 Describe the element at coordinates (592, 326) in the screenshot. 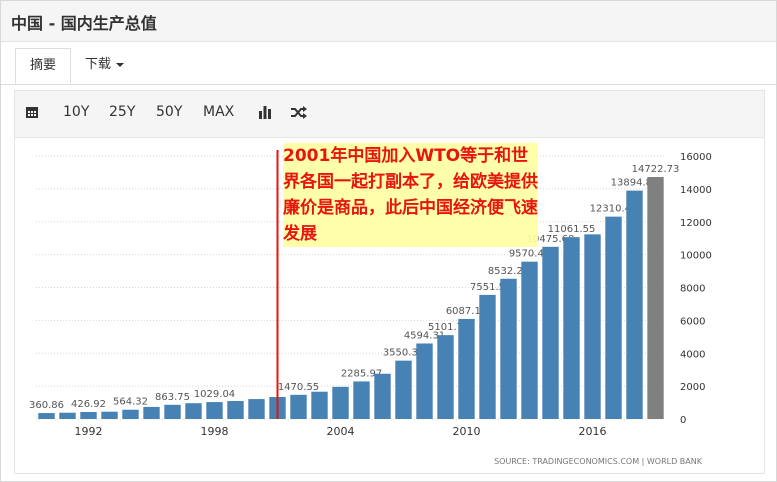

I see `bar-2016` at that location.